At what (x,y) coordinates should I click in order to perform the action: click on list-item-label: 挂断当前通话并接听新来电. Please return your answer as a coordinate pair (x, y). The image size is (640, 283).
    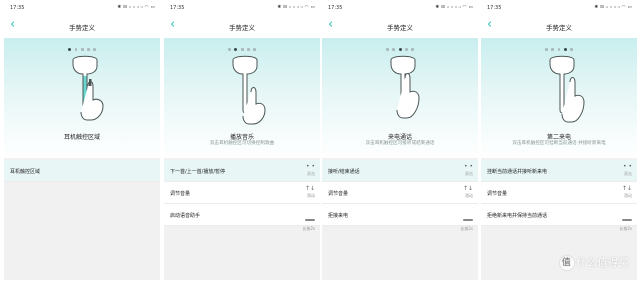
    Looking at the image, I should click on (517, 172).